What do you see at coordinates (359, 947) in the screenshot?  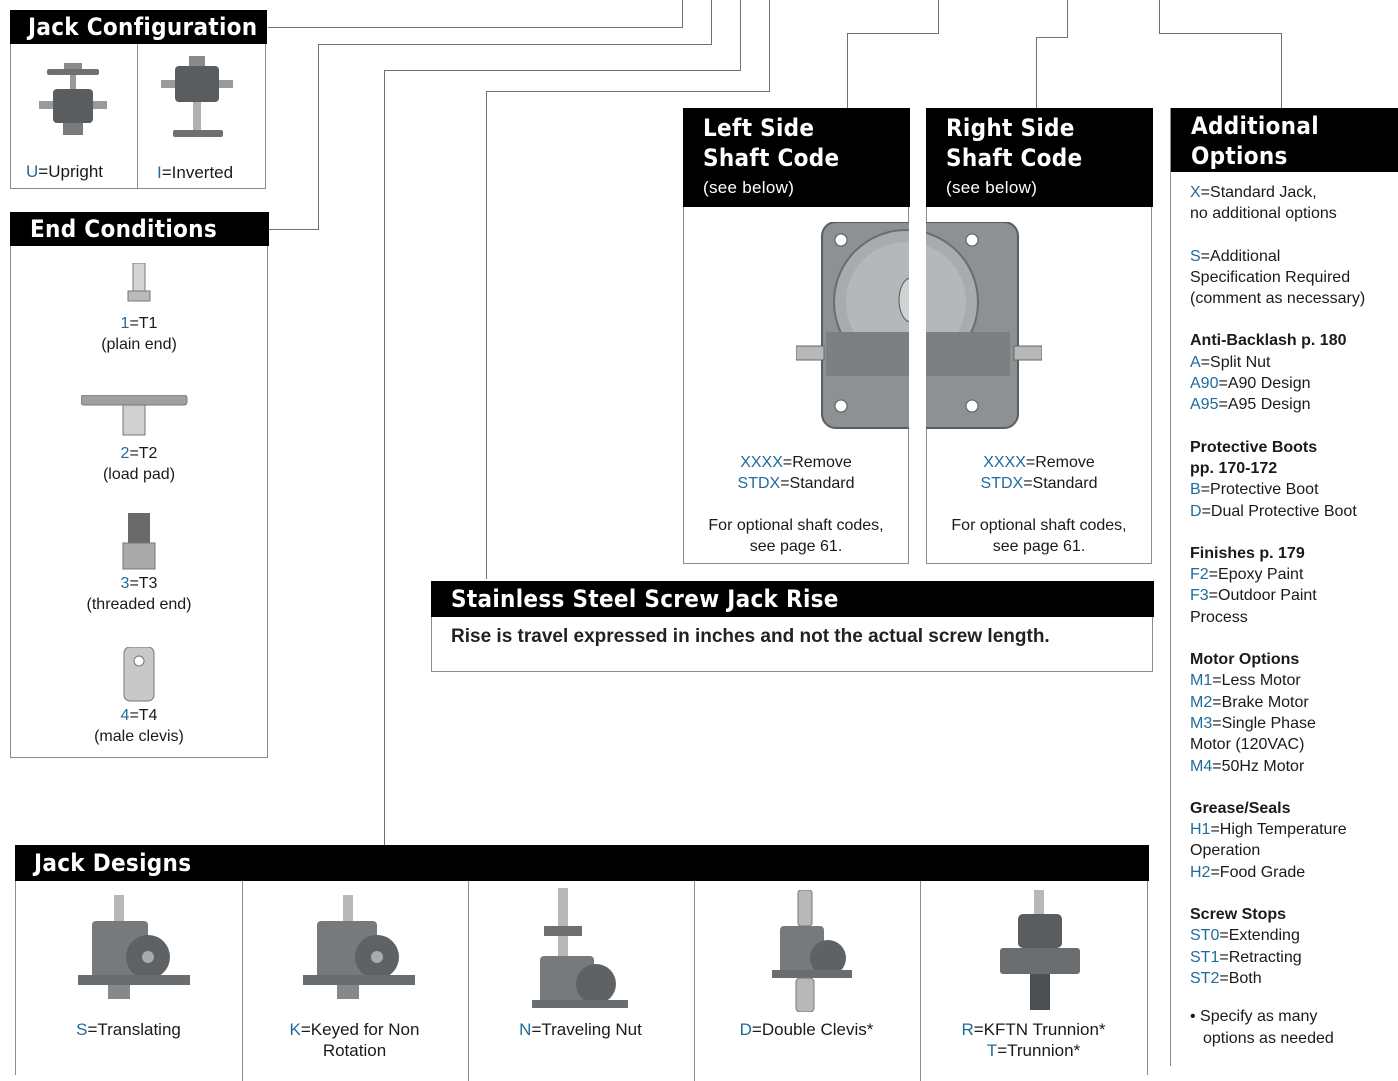 I see `keyed-jack-image` at bounding box center [359, 947].